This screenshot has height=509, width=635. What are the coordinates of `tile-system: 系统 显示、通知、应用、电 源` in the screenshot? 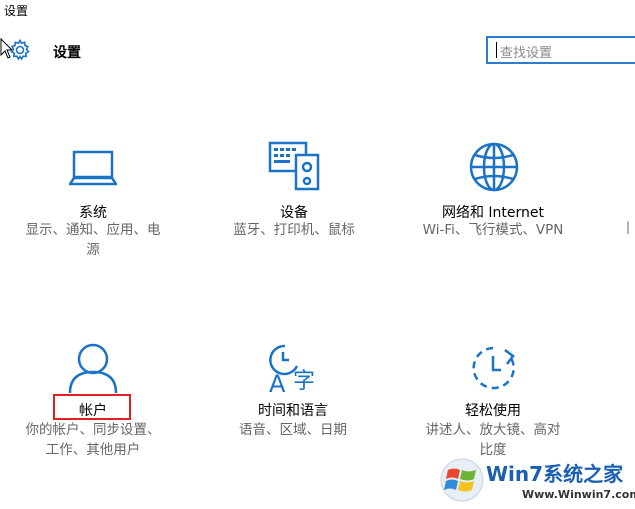 It's located at (96, 205).